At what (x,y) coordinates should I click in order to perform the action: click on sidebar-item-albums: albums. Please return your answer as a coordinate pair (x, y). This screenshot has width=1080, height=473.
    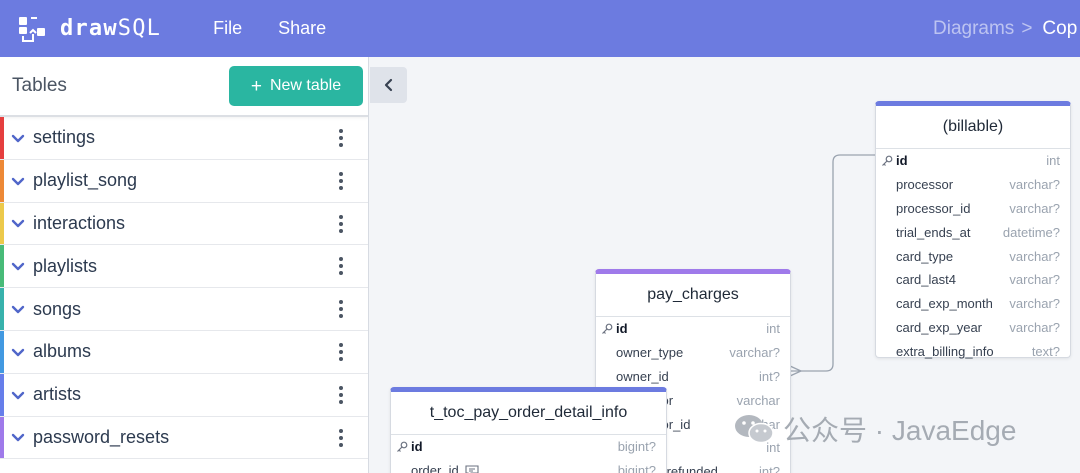
    Looking at the image, I should click on (184, 352).